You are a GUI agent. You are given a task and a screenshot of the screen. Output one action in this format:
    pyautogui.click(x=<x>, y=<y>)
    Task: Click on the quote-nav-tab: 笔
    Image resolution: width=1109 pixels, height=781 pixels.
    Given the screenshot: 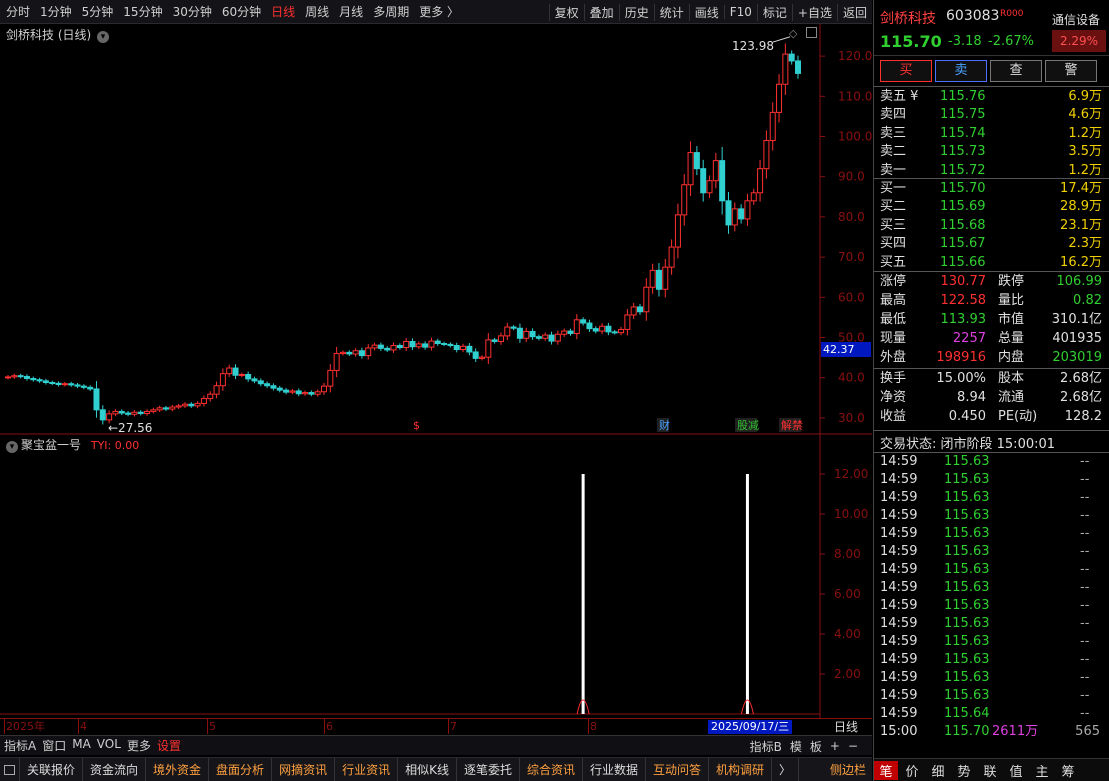 What is the action you would take?
    pyautogui.click(x=886, y=770)
    